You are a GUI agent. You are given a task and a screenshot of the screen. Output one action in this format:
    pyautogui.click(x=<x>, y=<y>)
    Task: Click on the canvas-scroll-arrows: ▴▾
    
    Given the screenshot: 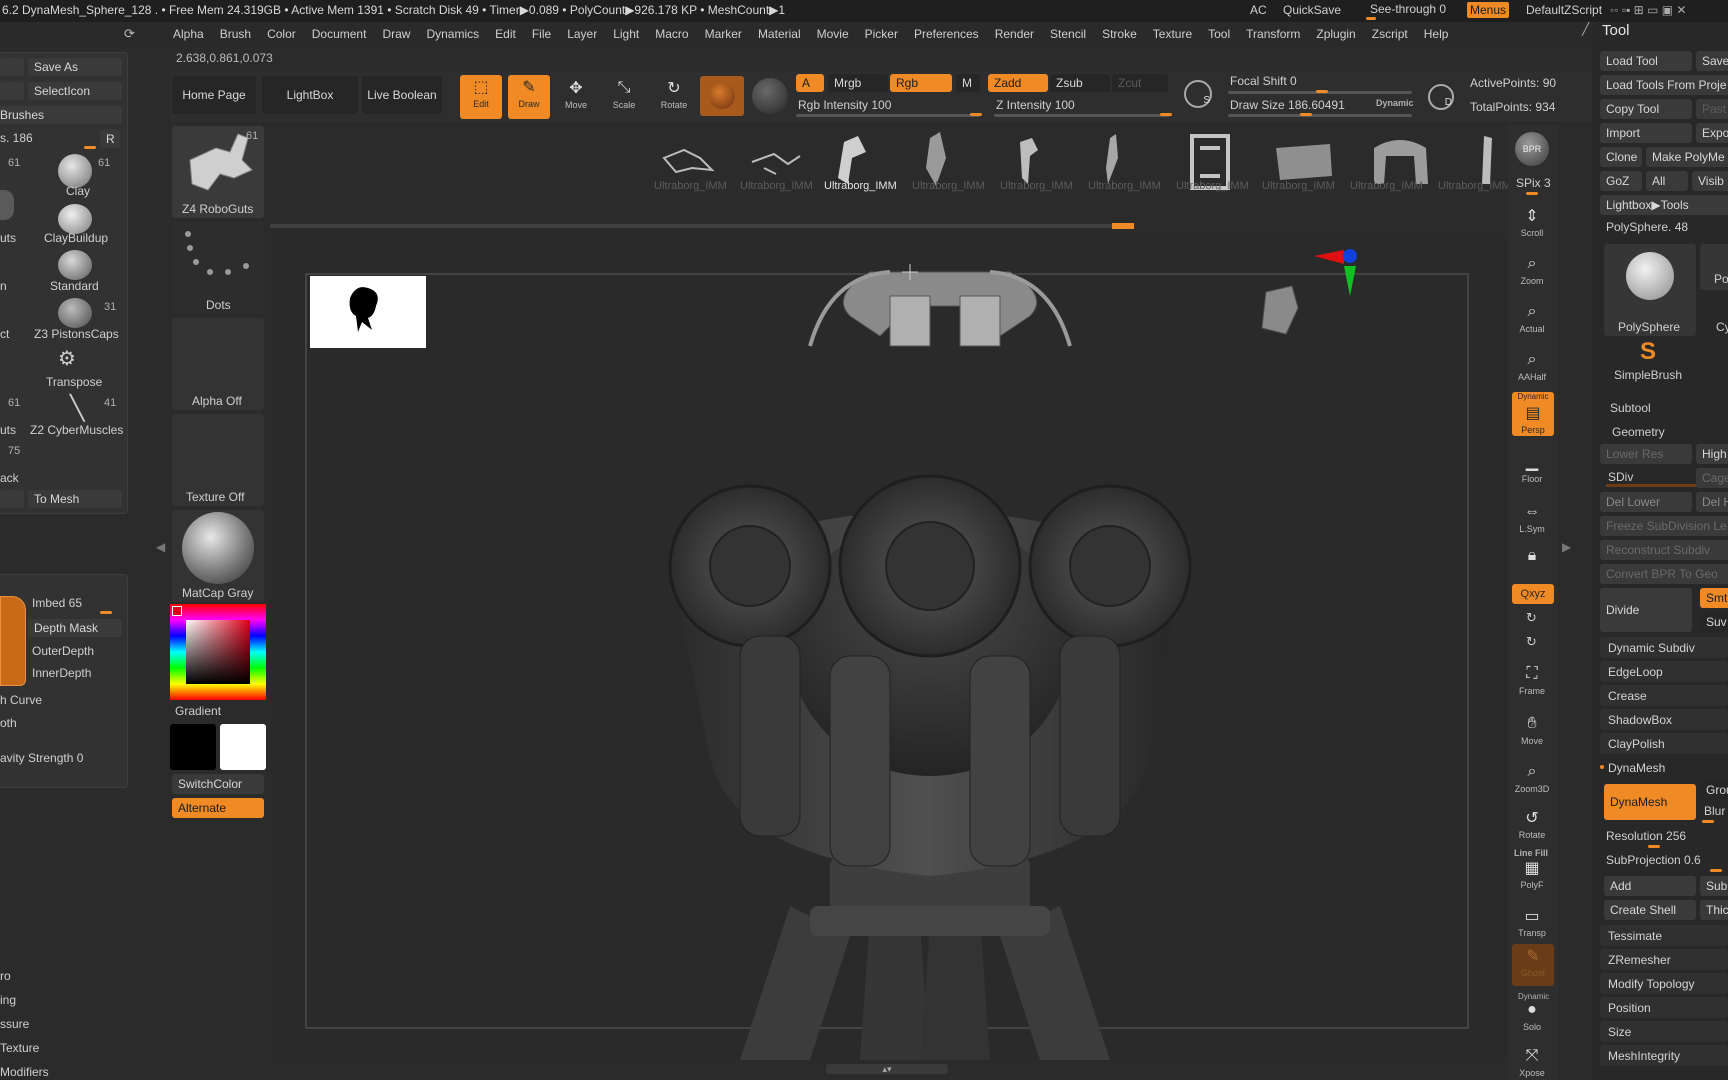 What is the action you would take?
    pyautogui.click(x=887, y=1069)
    